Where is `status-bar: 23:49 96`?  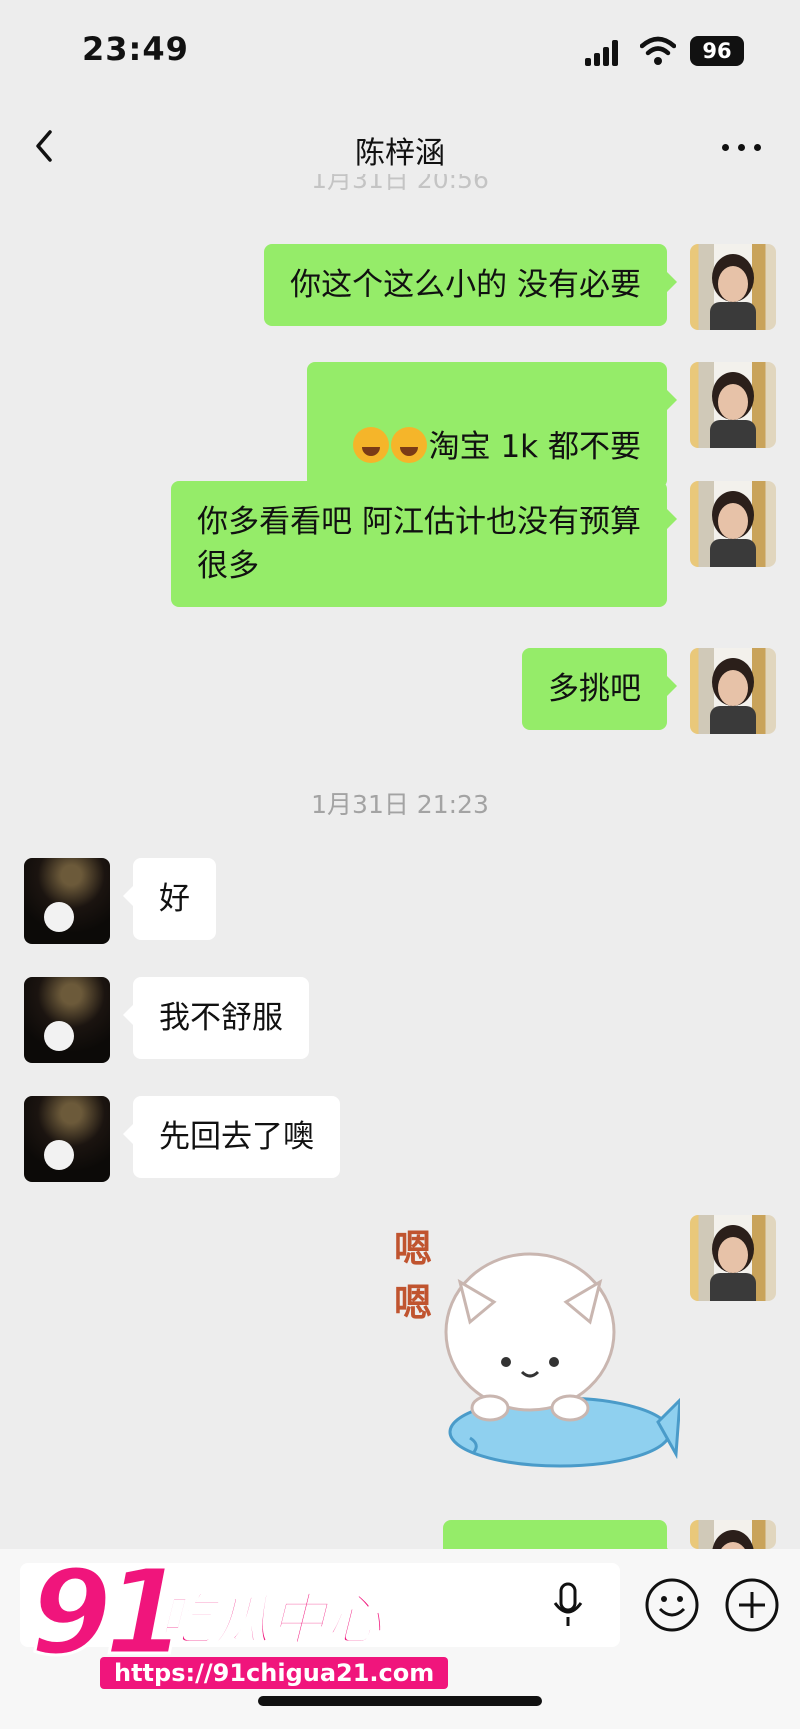 status-bar: 23:49 96 is located at coordinates (400, 55).